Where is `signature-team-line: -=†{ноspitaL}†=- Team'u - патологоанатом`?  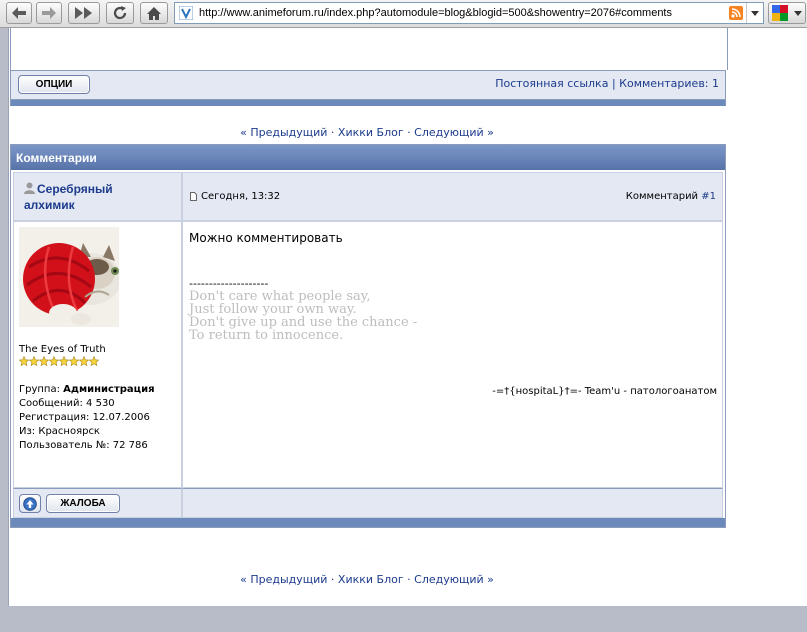
signature-team-line: -=†{ноspitaL}†=- Team'u - патологоанатом is located at coordinates (604, 391).